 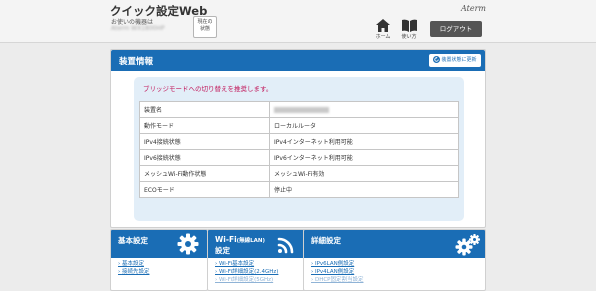 I want to click on card-title: 詳細設定, so click(x=326, y=240).